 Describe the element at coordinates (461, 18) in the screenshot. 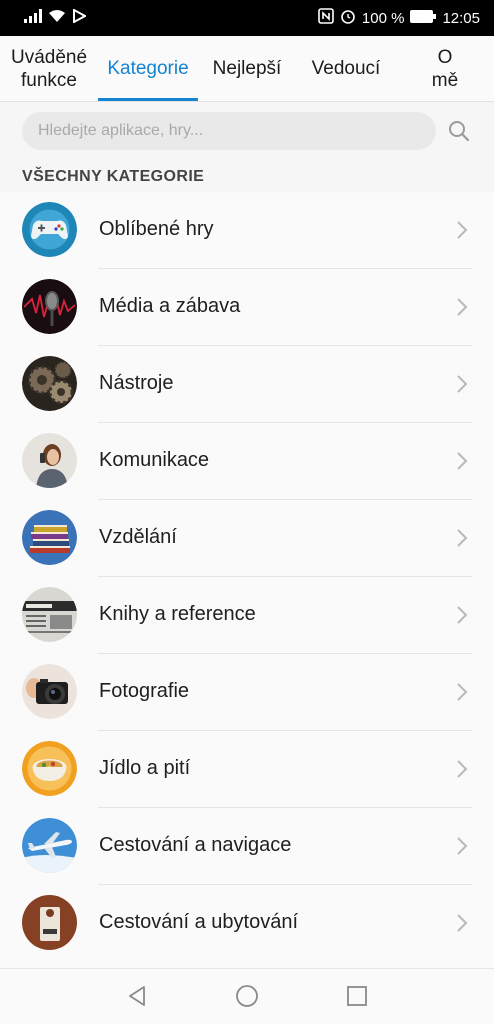

I see `clock-time: 12:05` at that location.